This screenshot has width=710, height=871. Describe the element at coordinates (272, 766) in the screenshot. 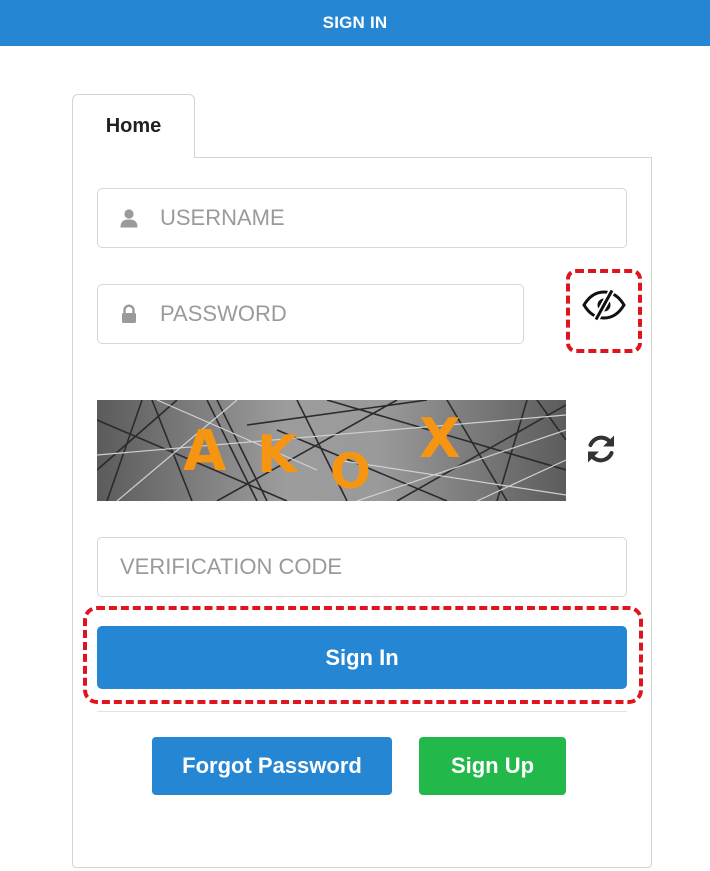

I see `forgot-password-button: Forgot Password` at that location.